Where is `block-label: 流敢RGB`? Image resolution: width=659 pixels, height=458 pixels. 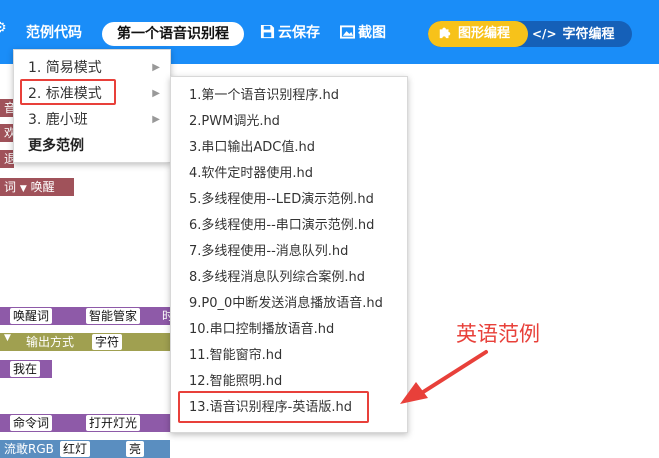 block-label: 流敢RGB is located at coordinates (29, 449).